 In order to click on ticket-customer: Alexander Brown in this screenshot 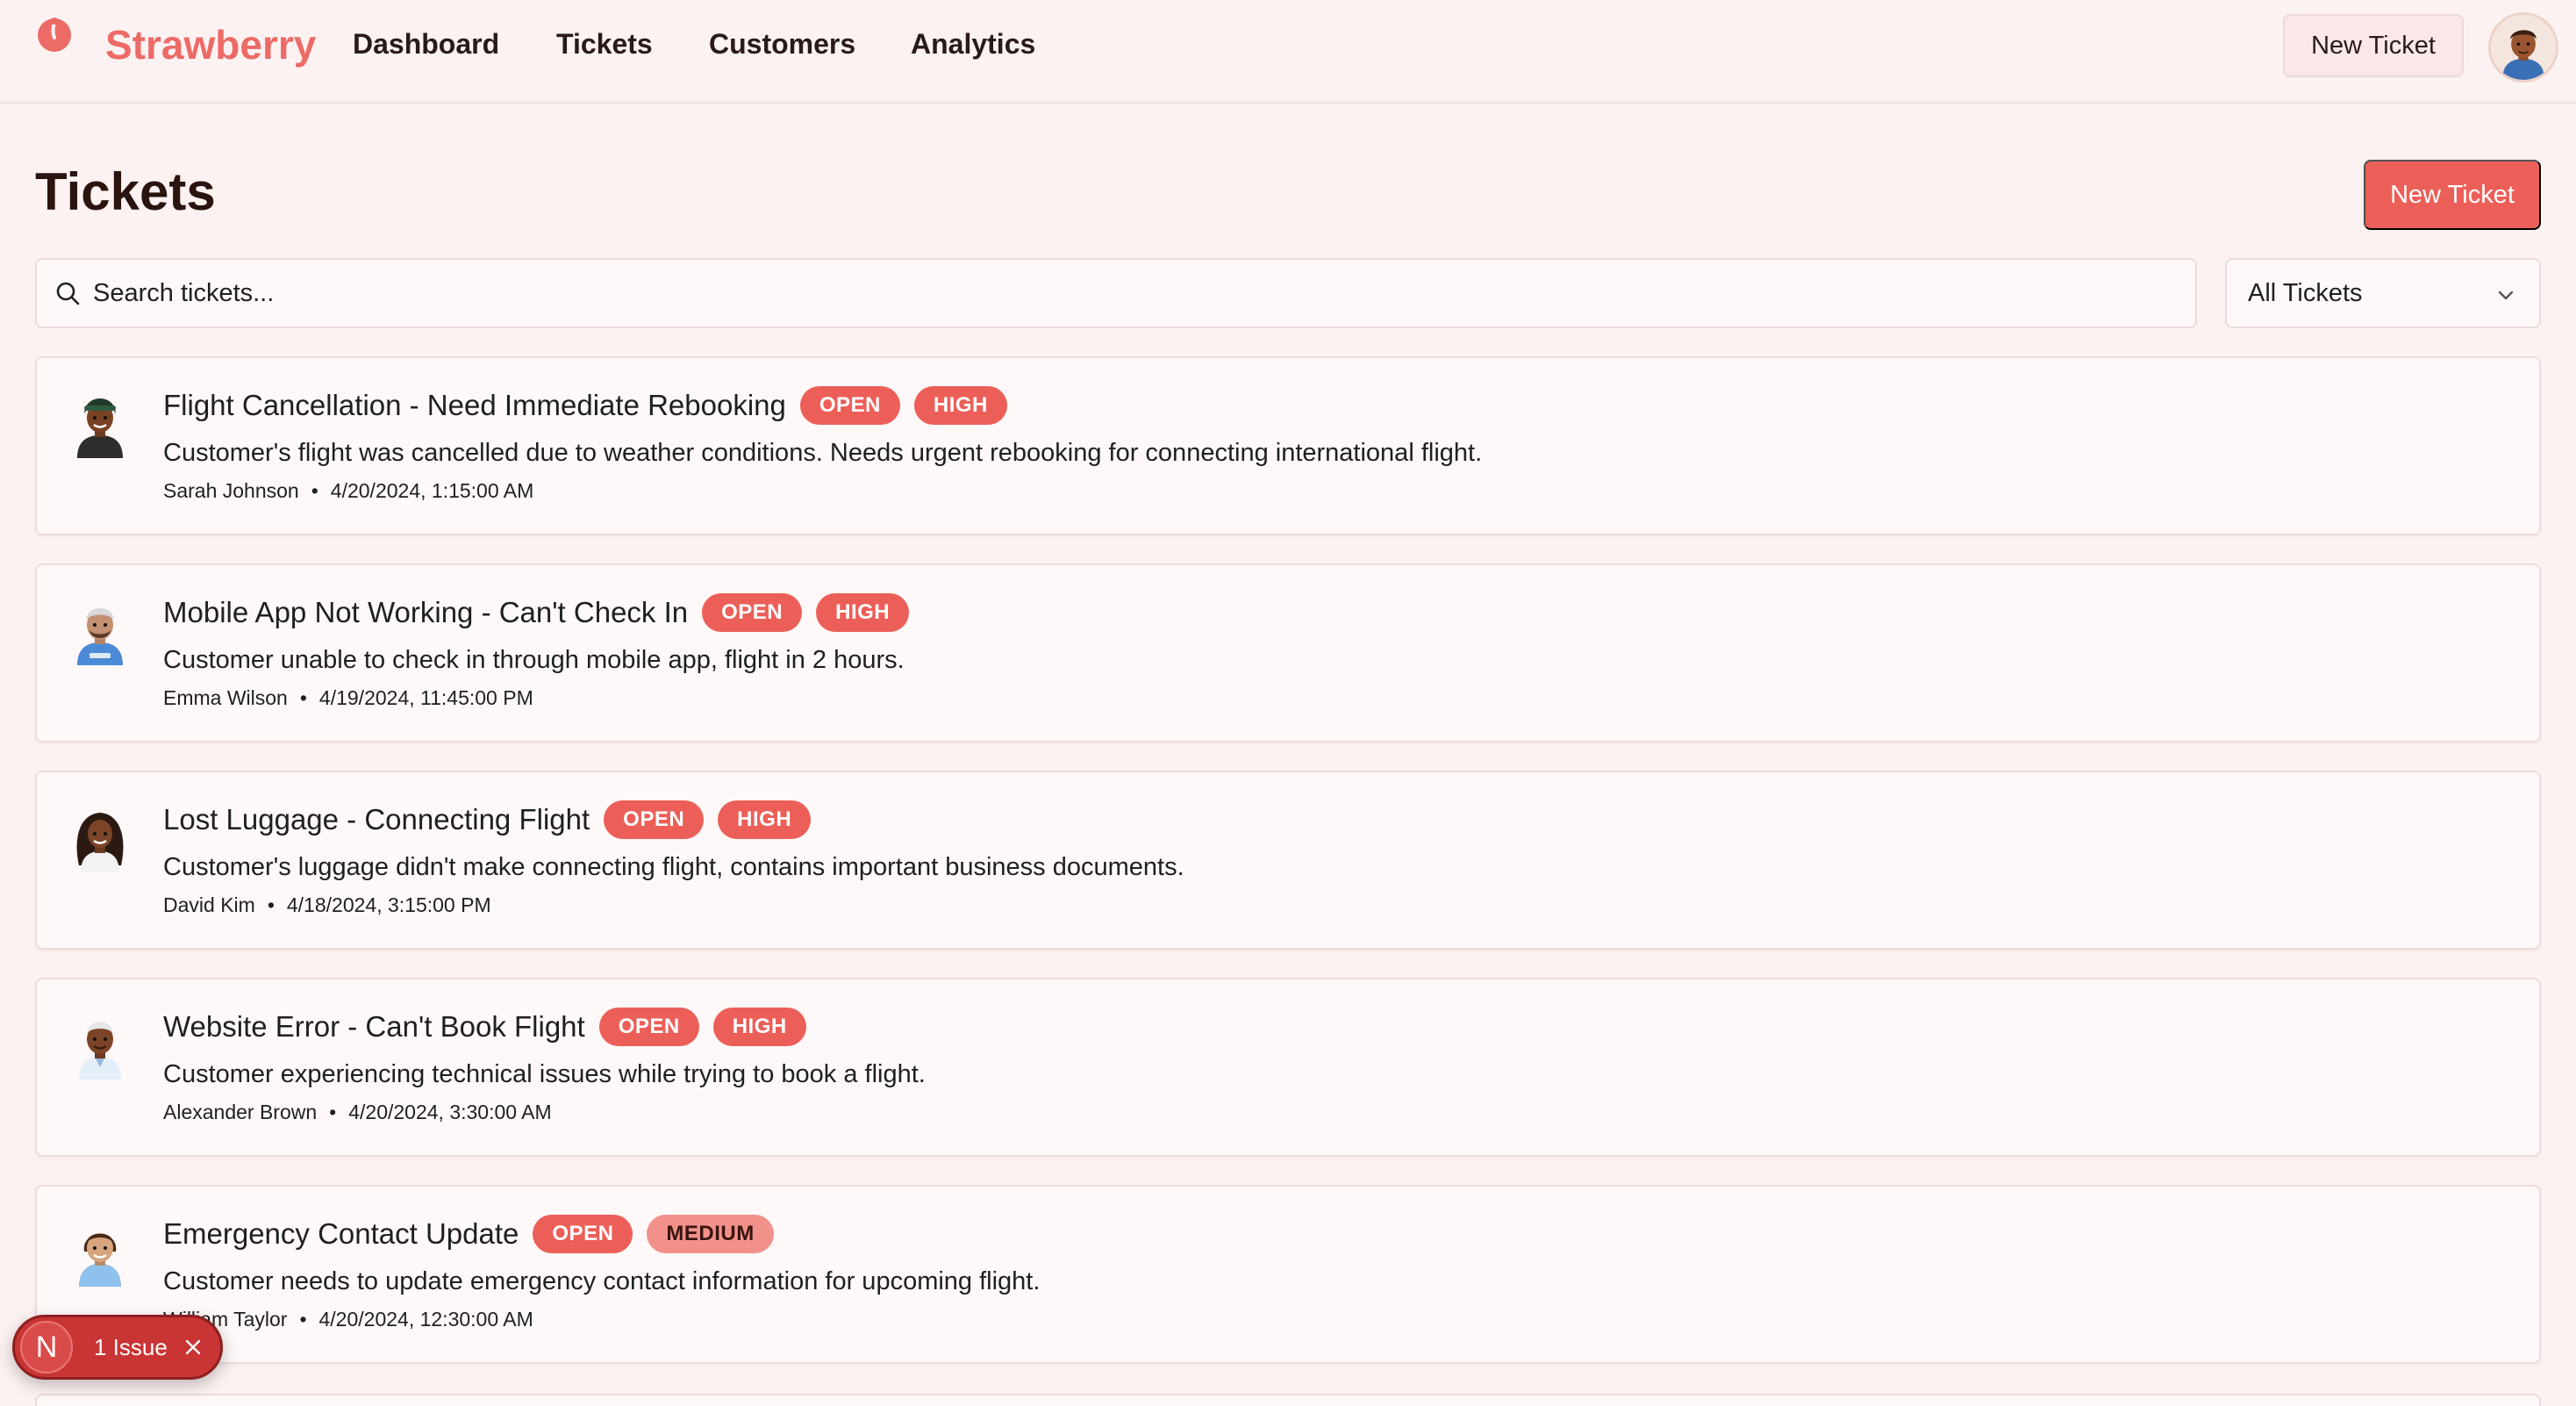, I will do `click(240, 1112)`.